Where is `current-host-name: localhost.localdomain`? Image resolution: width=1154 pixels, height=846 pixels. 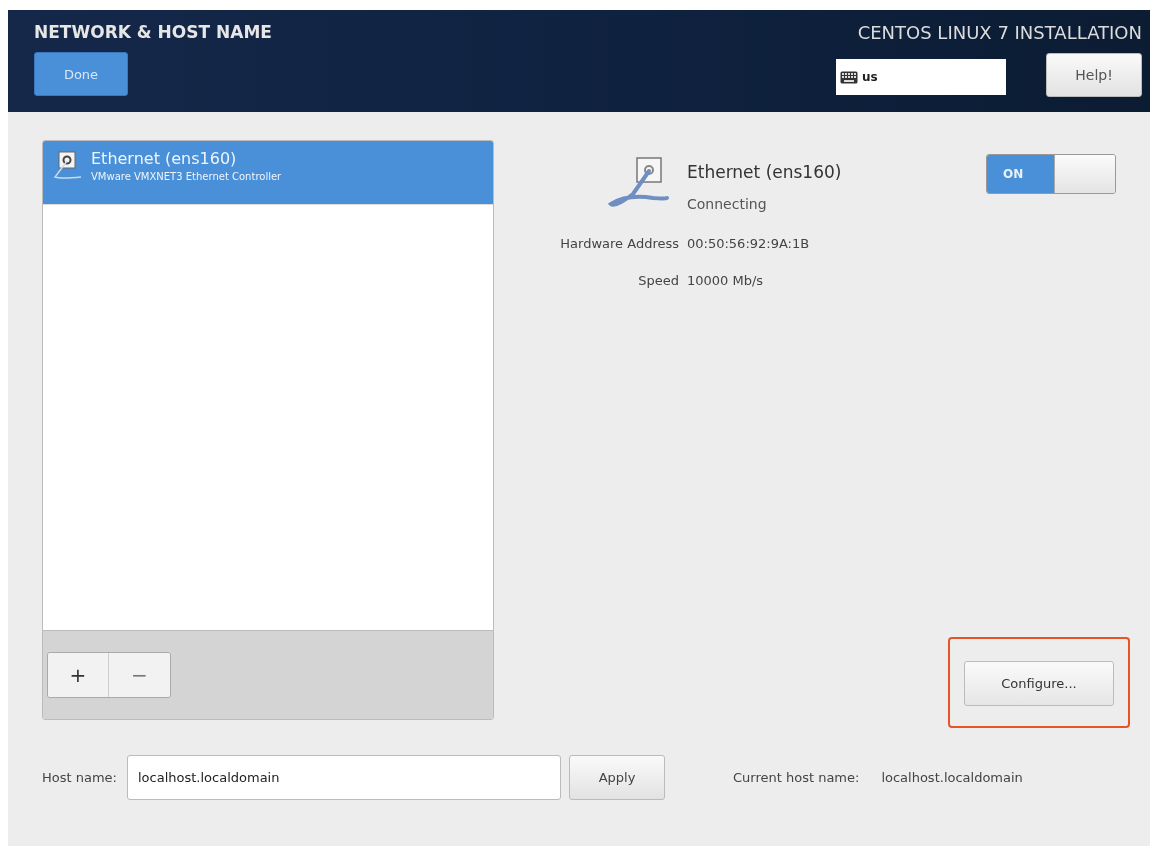 current-host-name: localhost.localdomain is located at coordinates (952, 777).